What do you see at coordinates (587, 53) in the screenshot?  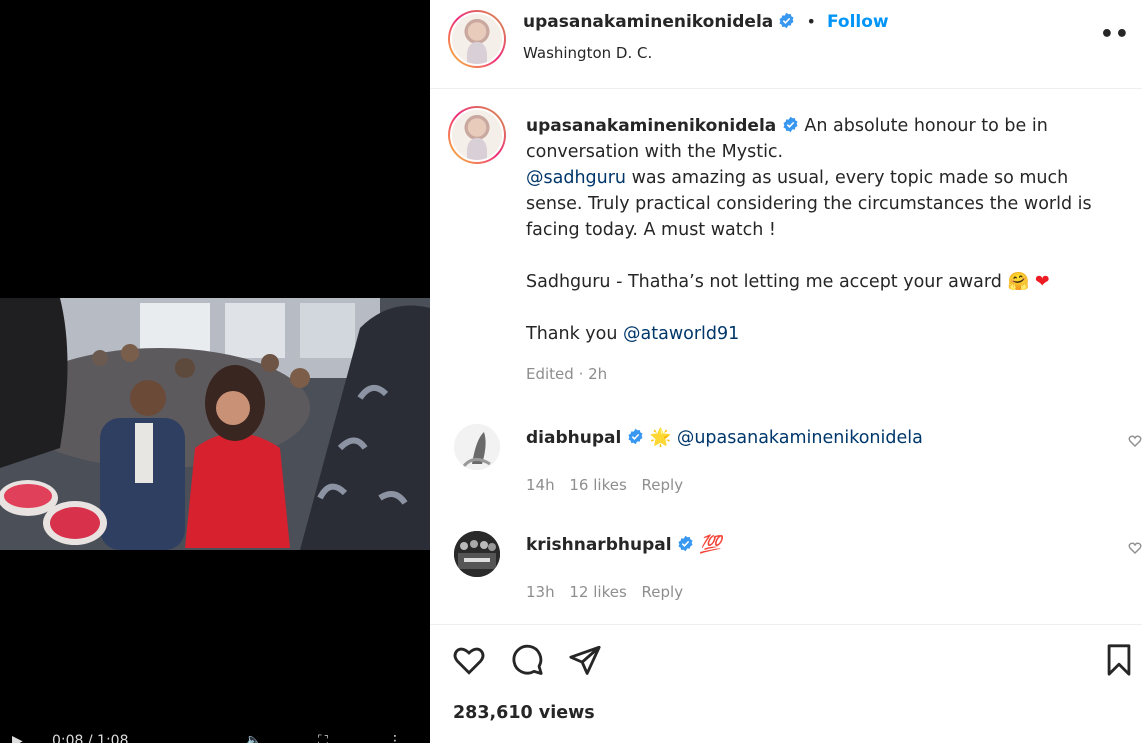 I see `post-location: Washington D. C.` at bounding box center [587, 53].